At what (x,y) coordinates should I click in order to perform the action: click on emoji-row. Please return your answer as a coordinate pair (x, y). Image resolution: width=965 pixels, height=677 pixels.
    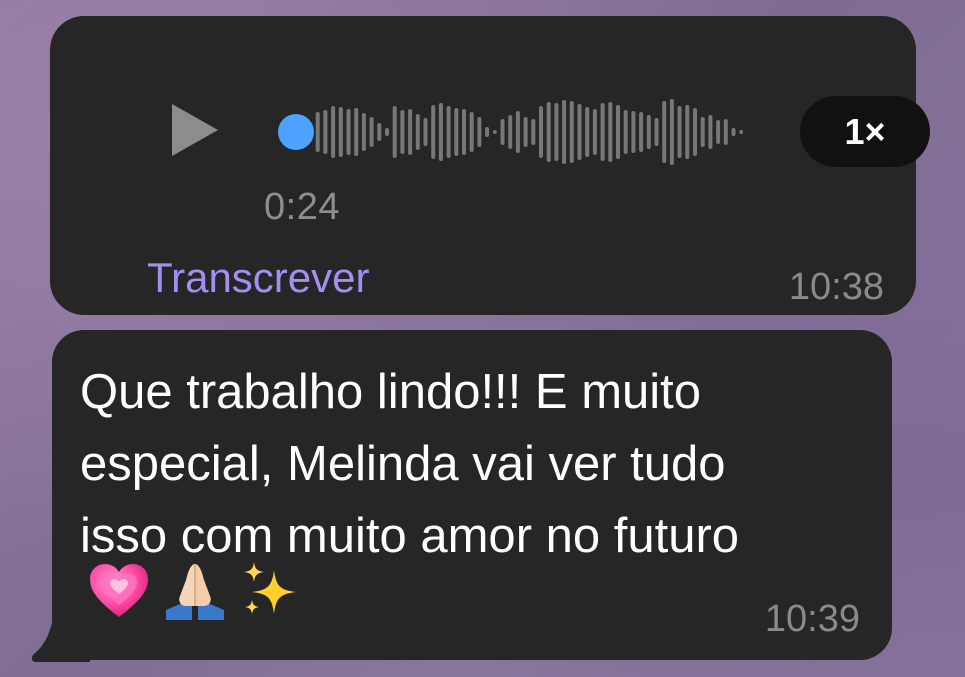
    Looking at the image, I should click on (194, 591).